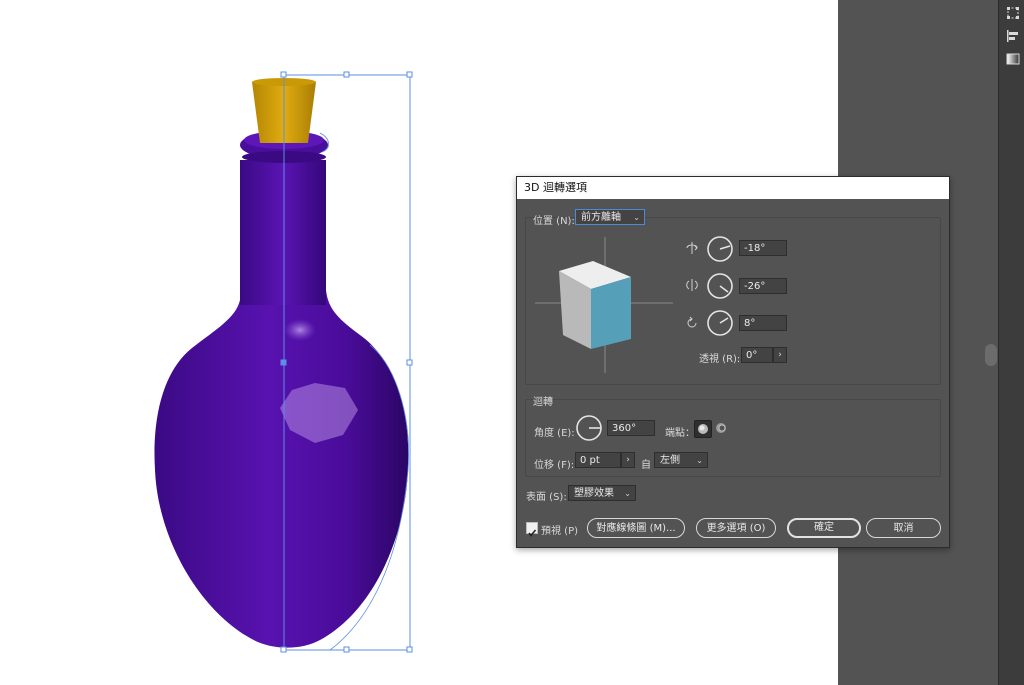 This screenshot has height=685, width=1024. Describe the element at coordinates (546, 497) in the screenshot. I see `surface-label: 表面 (S):` at that location.